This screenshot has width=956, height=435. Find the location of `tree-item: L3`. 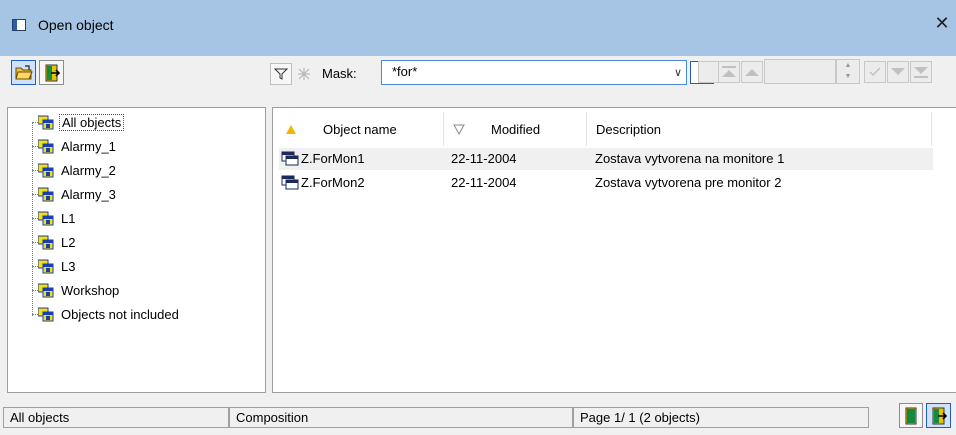

tree-item: L3 is located at coordinates (54, 266).